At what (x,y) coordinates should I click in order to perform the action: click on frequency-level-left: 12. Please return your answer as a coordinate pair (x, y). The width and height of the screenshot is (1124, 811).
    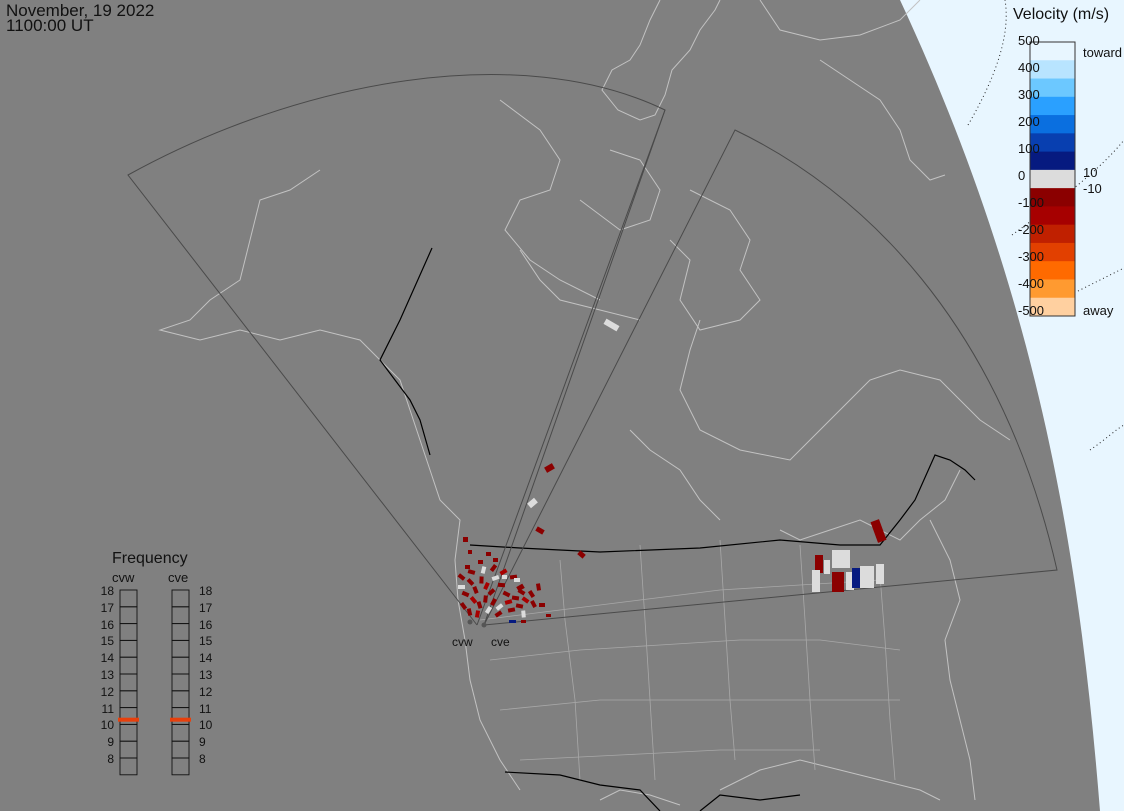
    Looking at the image, I should click on (107, 691).